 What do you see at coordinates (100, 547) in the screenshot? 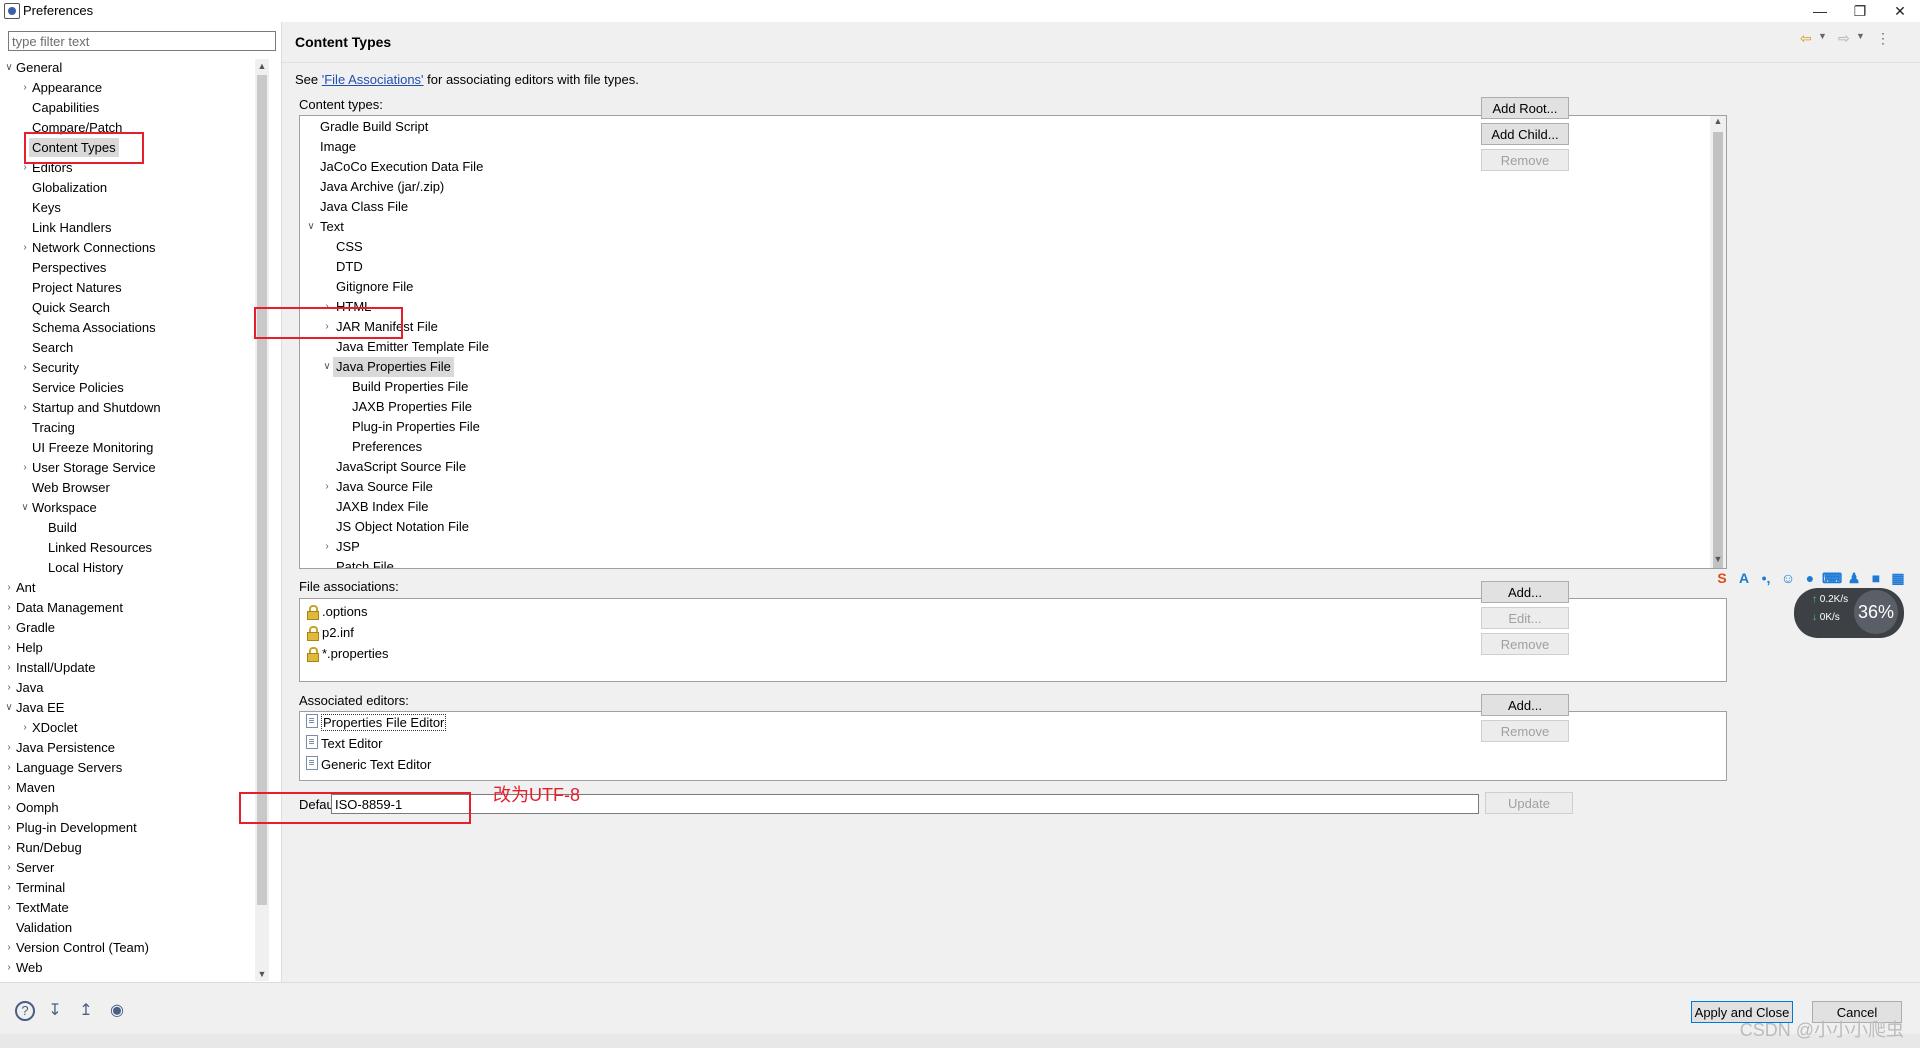
I see `tree-item: Linked Resources` at bounding box center [100, 547].